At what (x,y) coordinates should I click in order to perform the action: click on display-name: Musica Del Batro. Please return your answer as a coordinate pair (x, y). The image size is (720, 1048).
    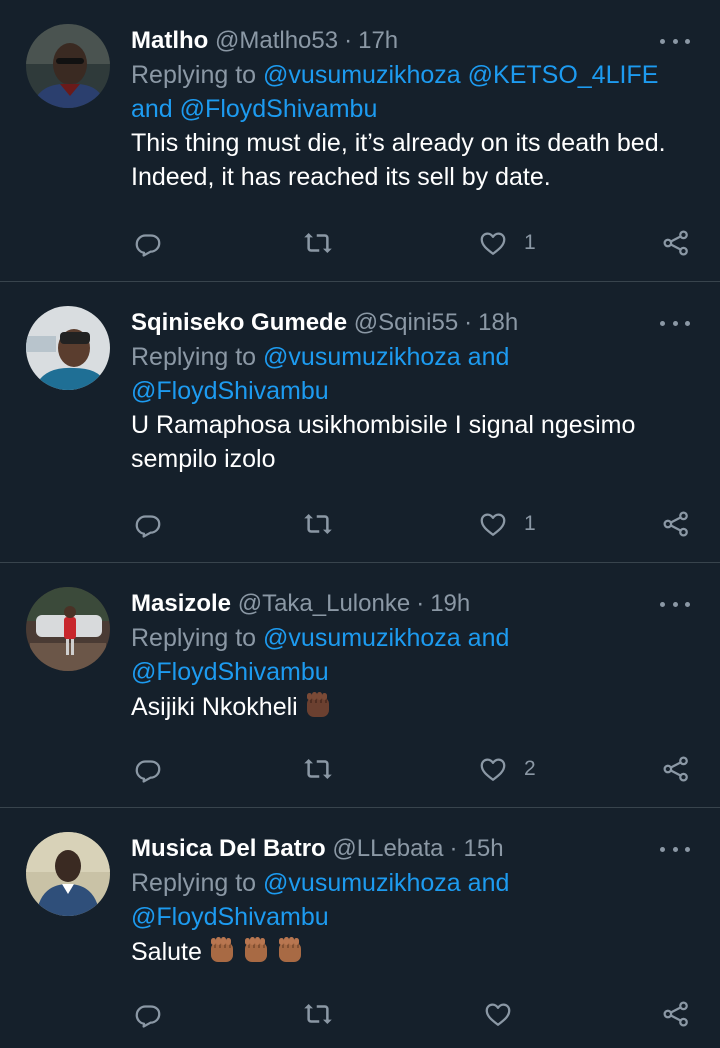
    Looking at the image, I should click on (228, 848).